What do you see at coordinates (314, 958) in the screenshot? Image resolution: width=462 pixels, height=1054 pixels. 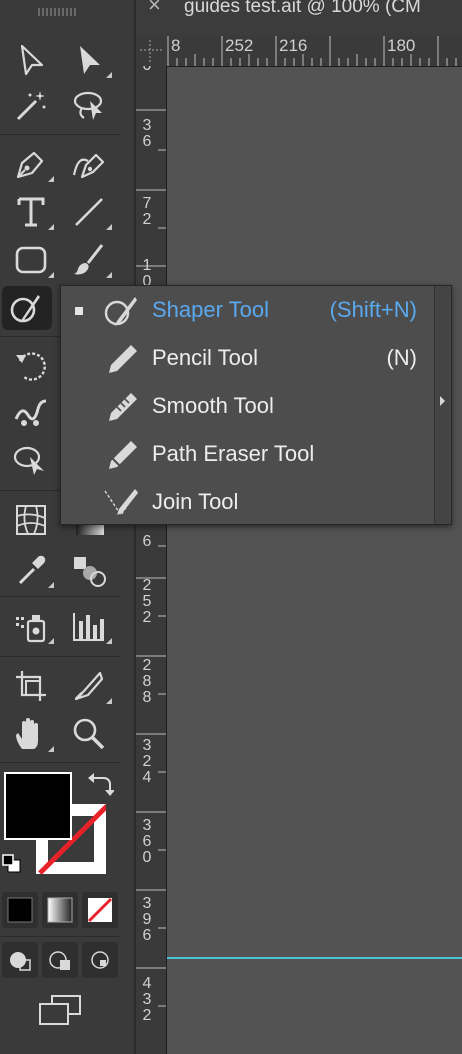 I see `horizontal-guide` at bounding box center [314, 958].